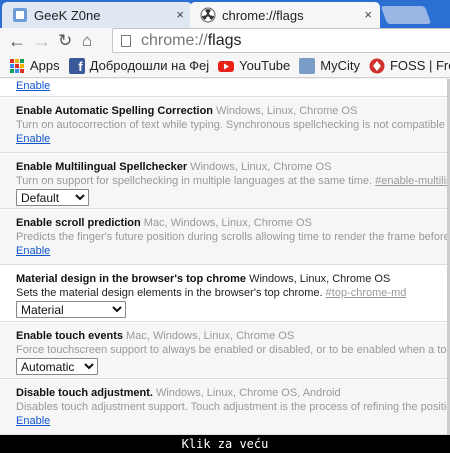  Describe the element at coordinates (67, 15) in the screenshot. I see `tab-title: GeeK Z0ne` at that location.